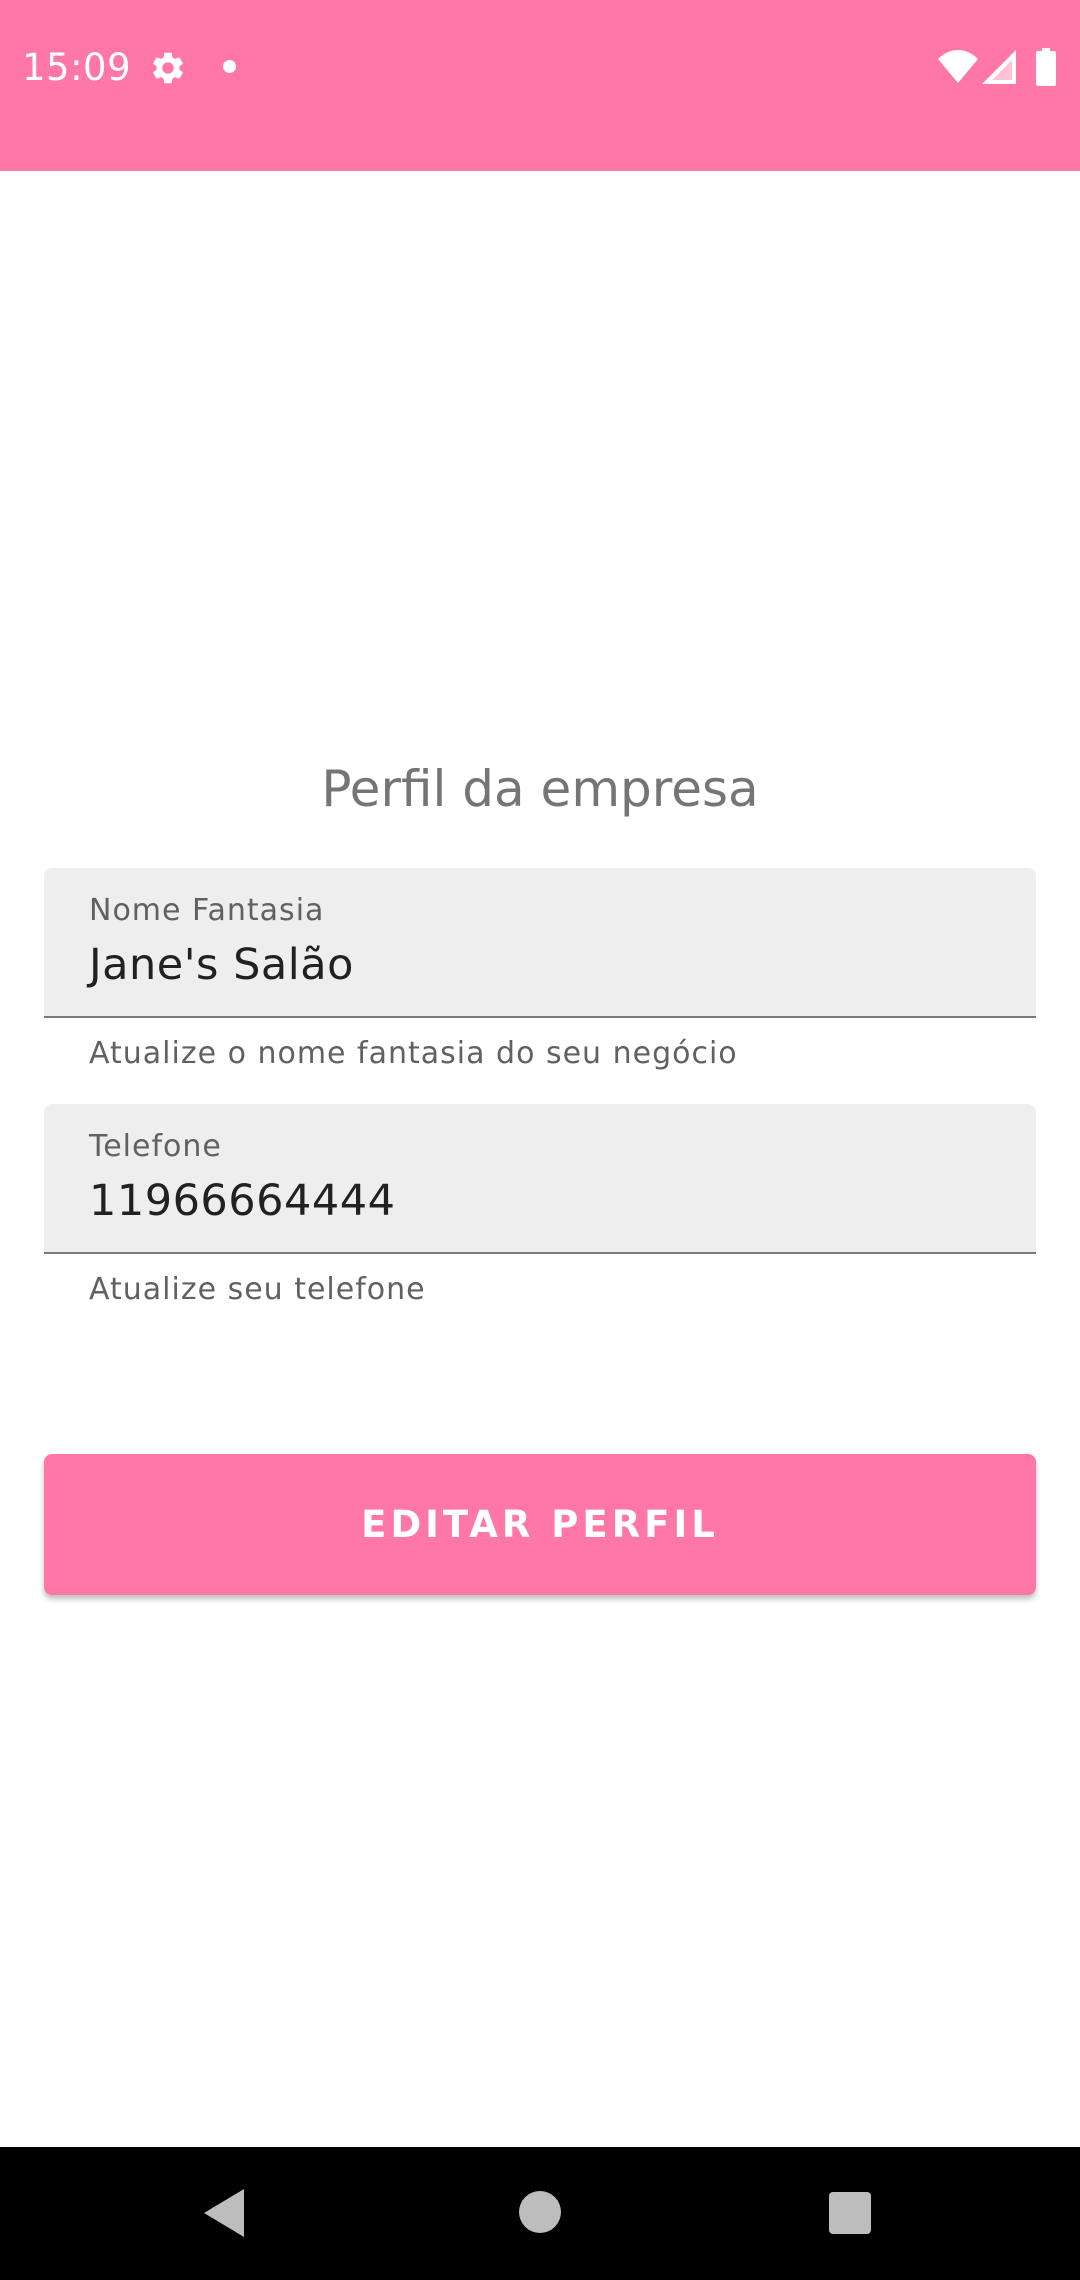 Image resolution: width=1080 pixels, height=2280 pixels. What do you see at coordinates (221, 965) in the screenshot?
I see `nome-fantasia-value: Jane's Salão` at bounding box center [221, 965].